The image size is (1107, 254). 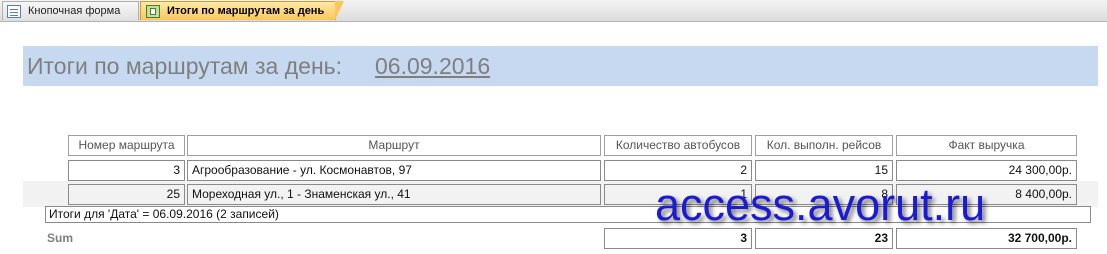 I want to click on sum-bus-count: 3, so click(x=678, y=238).